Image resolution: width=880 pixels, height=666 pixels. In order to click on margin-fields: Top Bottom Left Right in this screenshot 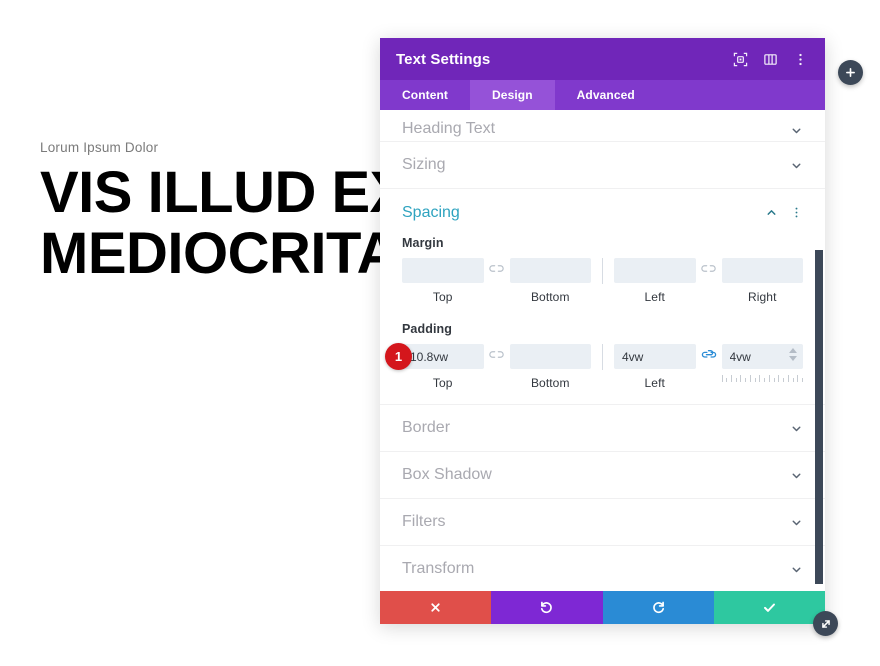, I will do `click(602, 281)`.